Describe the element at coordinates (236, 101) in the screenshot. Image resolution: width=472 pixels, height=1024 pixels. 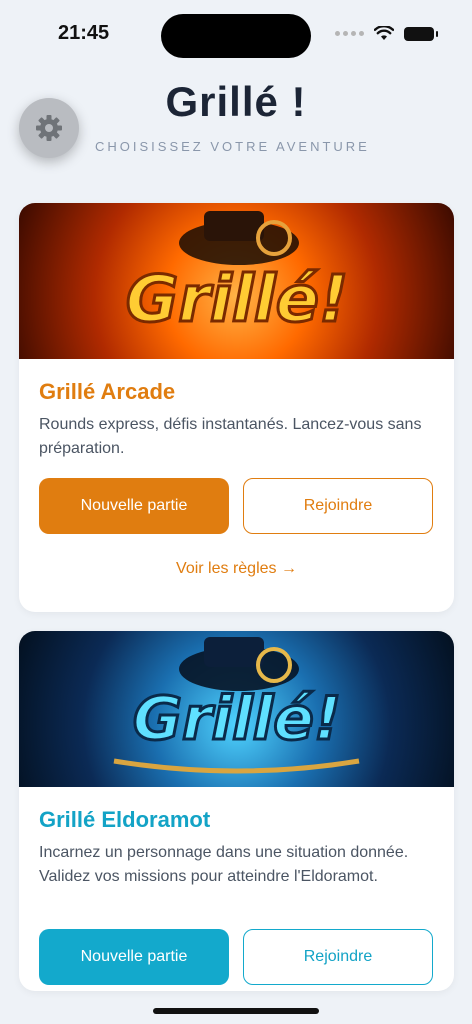
I see `page-title: Grillé !` at that location.